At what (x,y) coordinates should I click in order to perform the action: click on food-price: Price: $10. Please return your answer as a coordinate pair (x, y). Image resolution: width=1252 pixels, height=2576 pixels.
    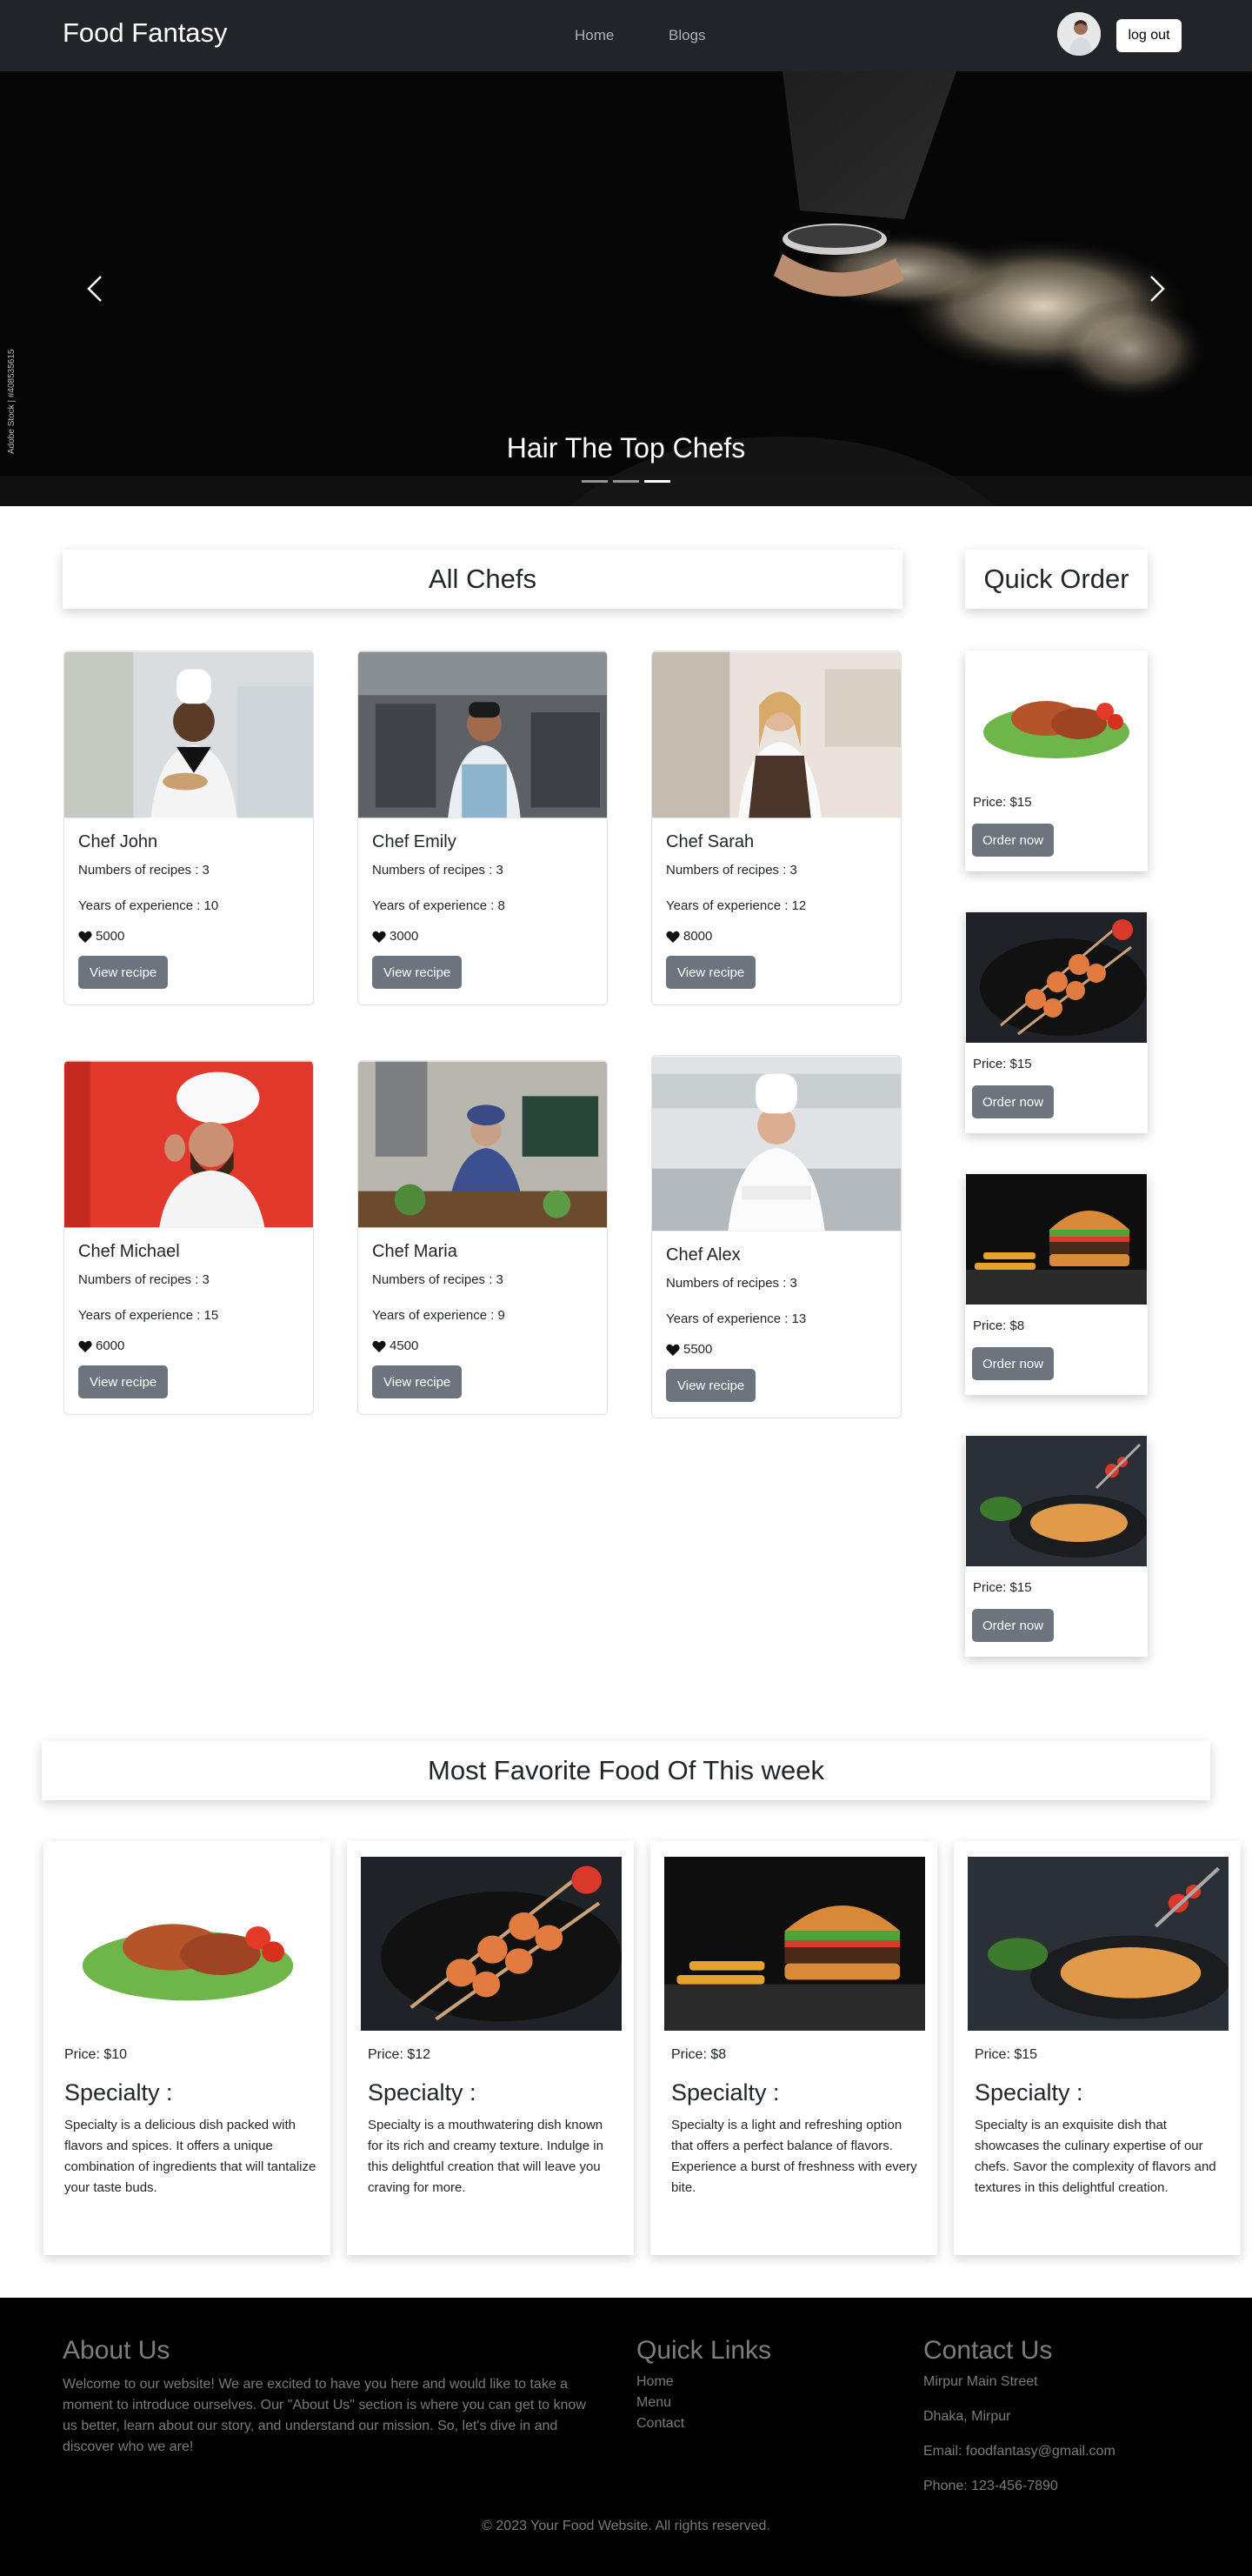
    Looking at the image, I should click on (96, 2054).